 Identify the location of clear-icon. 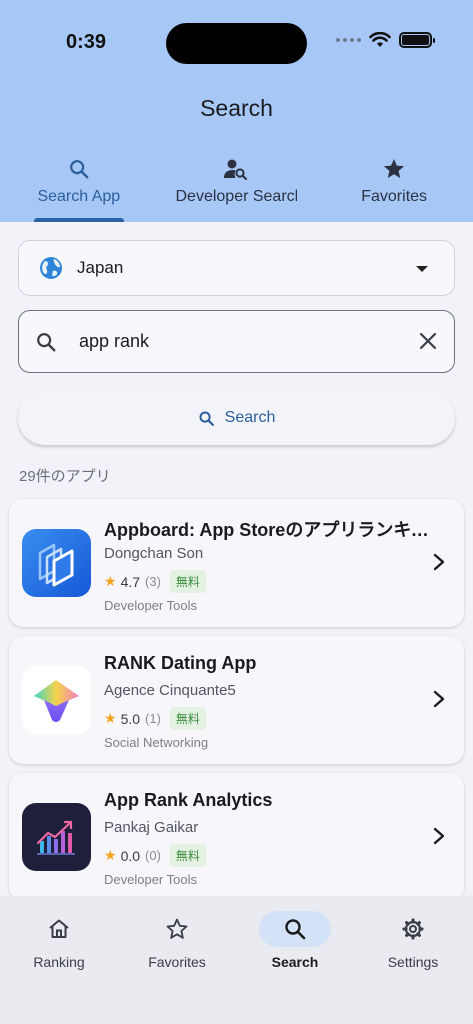
(428, 341).